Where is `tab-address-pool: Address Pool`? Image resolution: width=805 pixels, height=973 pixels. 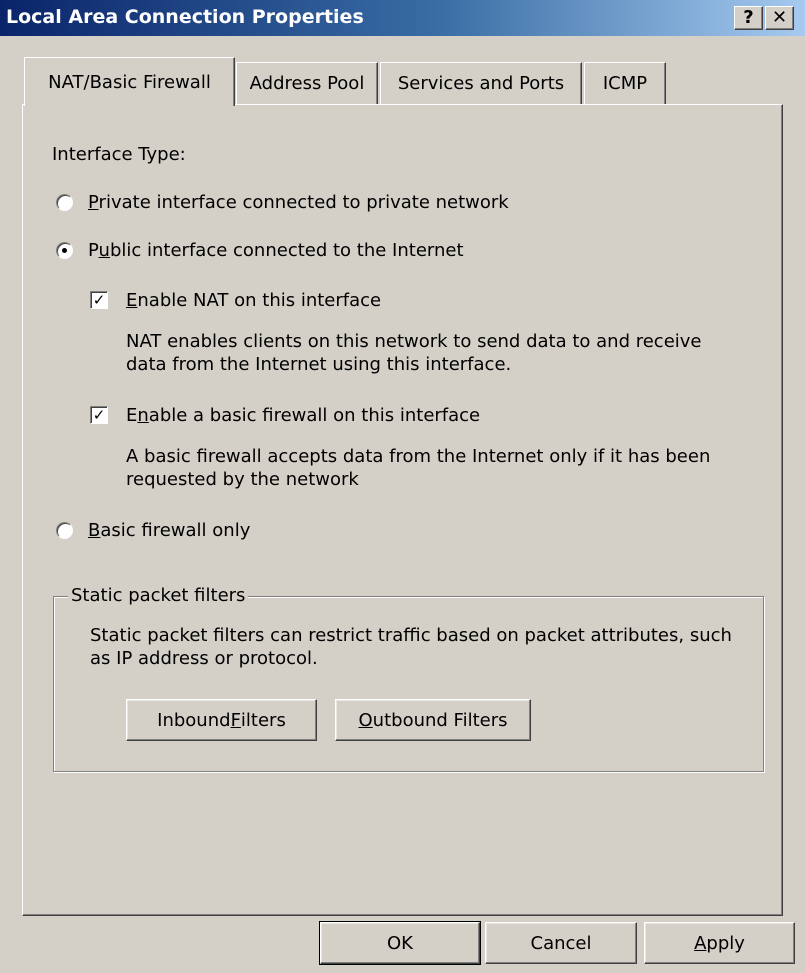
tab-address-pool: Address Pool is located at coordinates (307, 83).